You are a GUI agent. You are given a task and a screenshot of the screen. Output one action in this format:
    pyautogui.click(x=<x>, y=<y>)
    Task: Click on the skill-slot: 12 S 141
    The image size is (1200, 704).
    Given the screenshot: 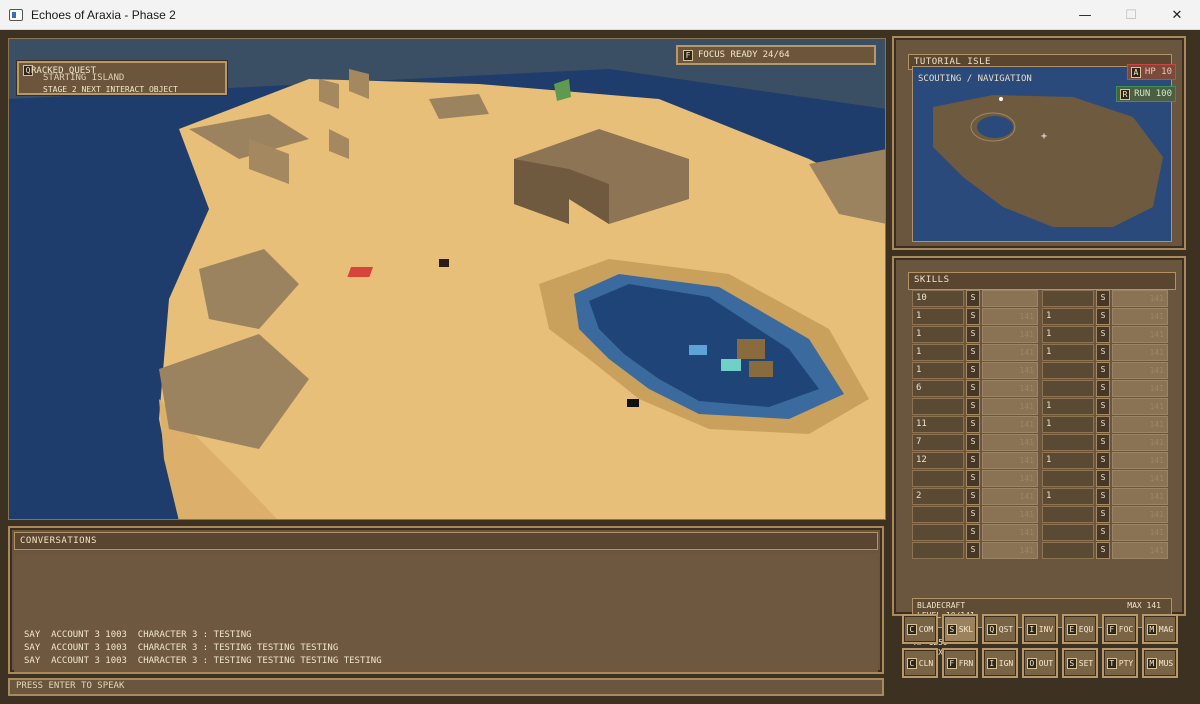 What is the action you would take?
    pyautogui.click(x=977, y=460)
    